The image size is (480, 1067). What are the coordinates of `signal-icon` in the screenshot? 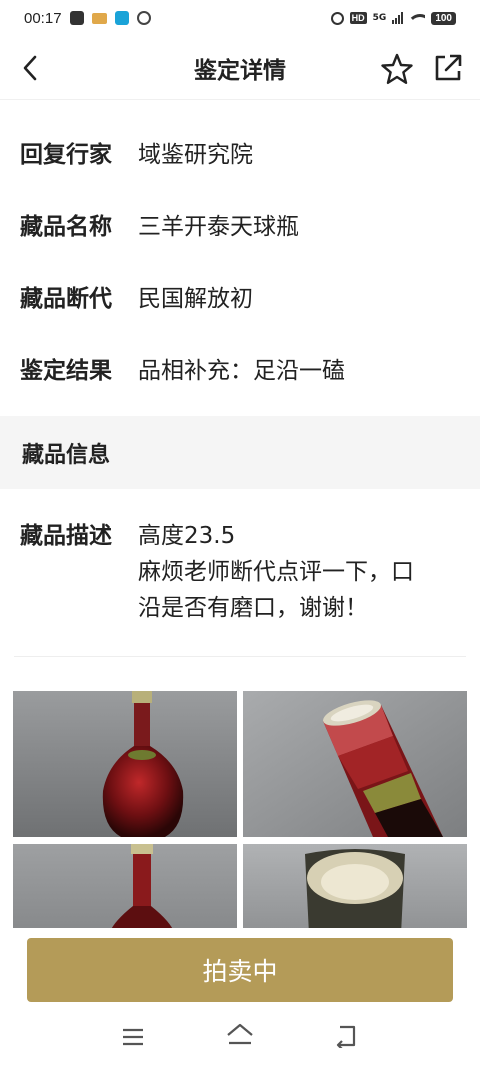 It's located at (398, 18).